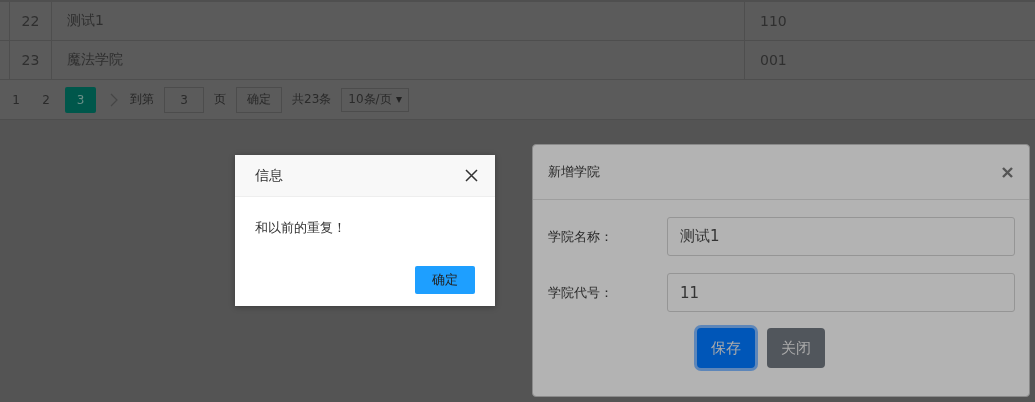  What do you see at coordinates (581, 236) in the screenshot?
I see `field-label: 学院名称：` at bounding box center [581, 236].